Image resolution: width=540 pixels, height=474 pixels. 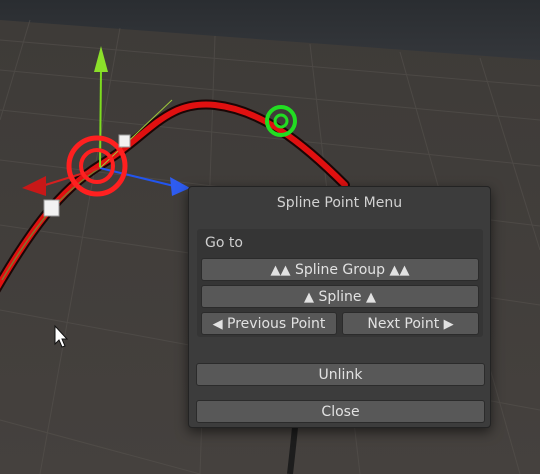 I want to click on arrow-right-icon: ▶, so click(x=448, y=324).